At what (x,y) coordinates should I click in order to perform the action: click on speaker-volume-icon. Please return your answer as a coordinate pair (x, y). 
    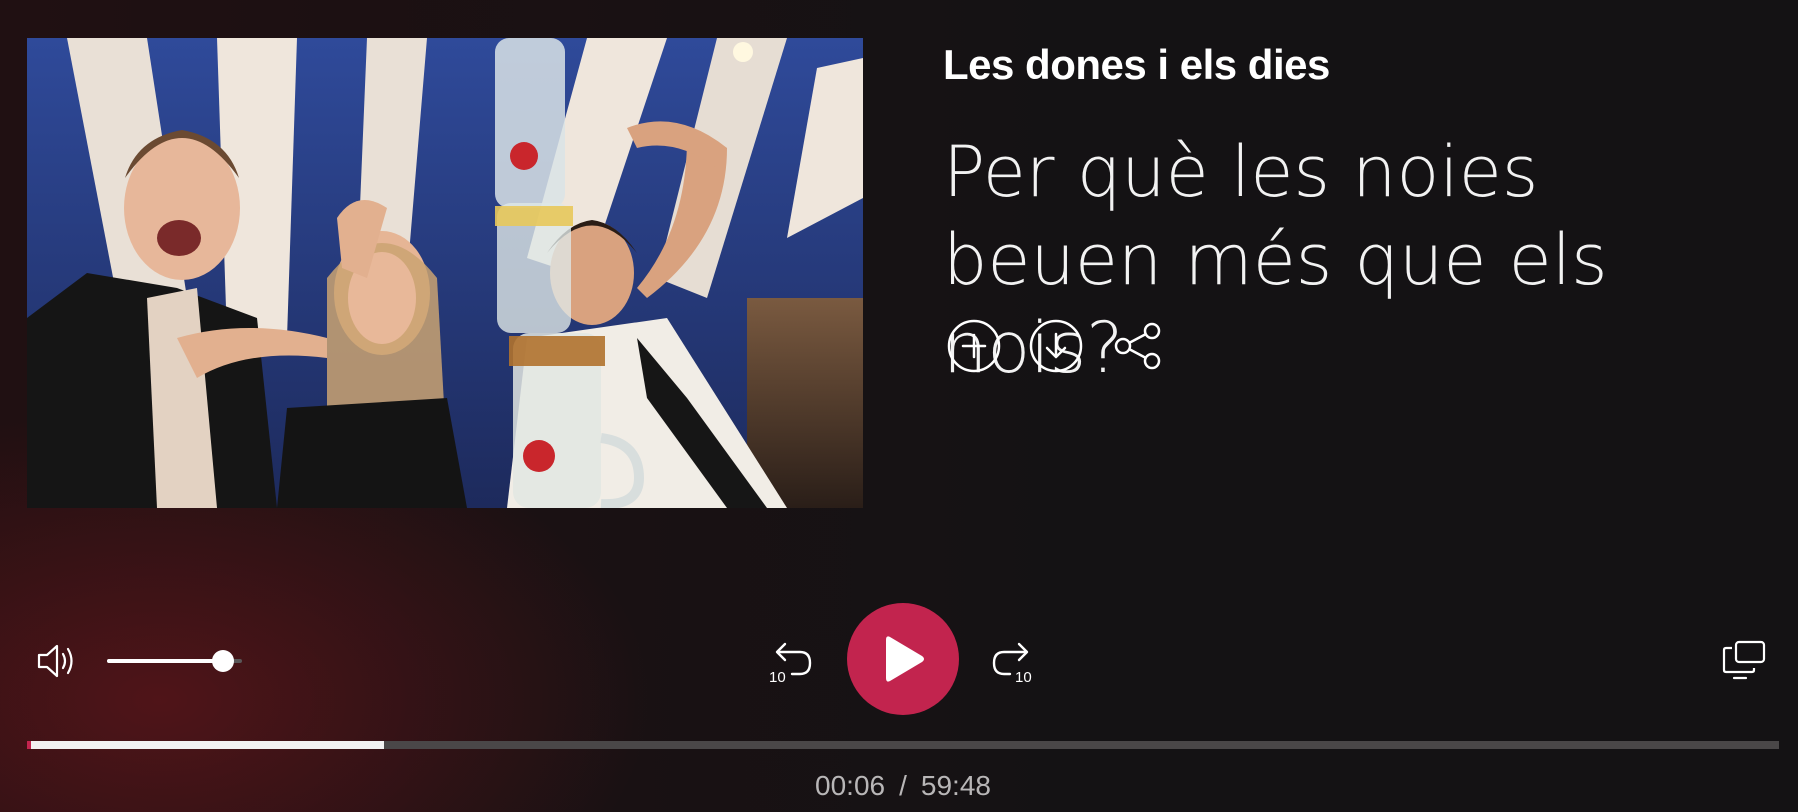
    Looking at the image, I should click on (55, 661).